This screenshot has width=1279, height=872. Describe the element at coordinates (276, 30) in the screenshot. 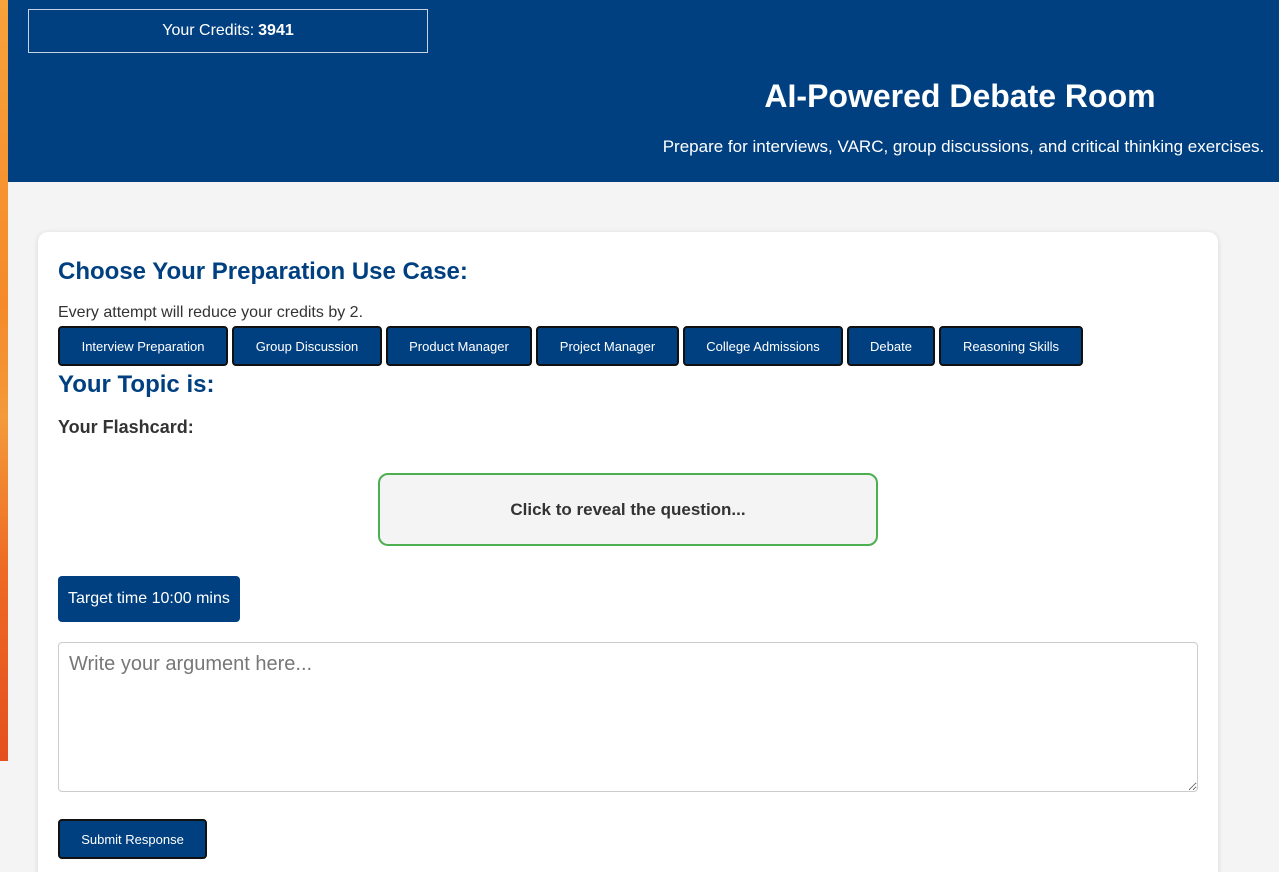

I see `credits-value: 3941` at that location.